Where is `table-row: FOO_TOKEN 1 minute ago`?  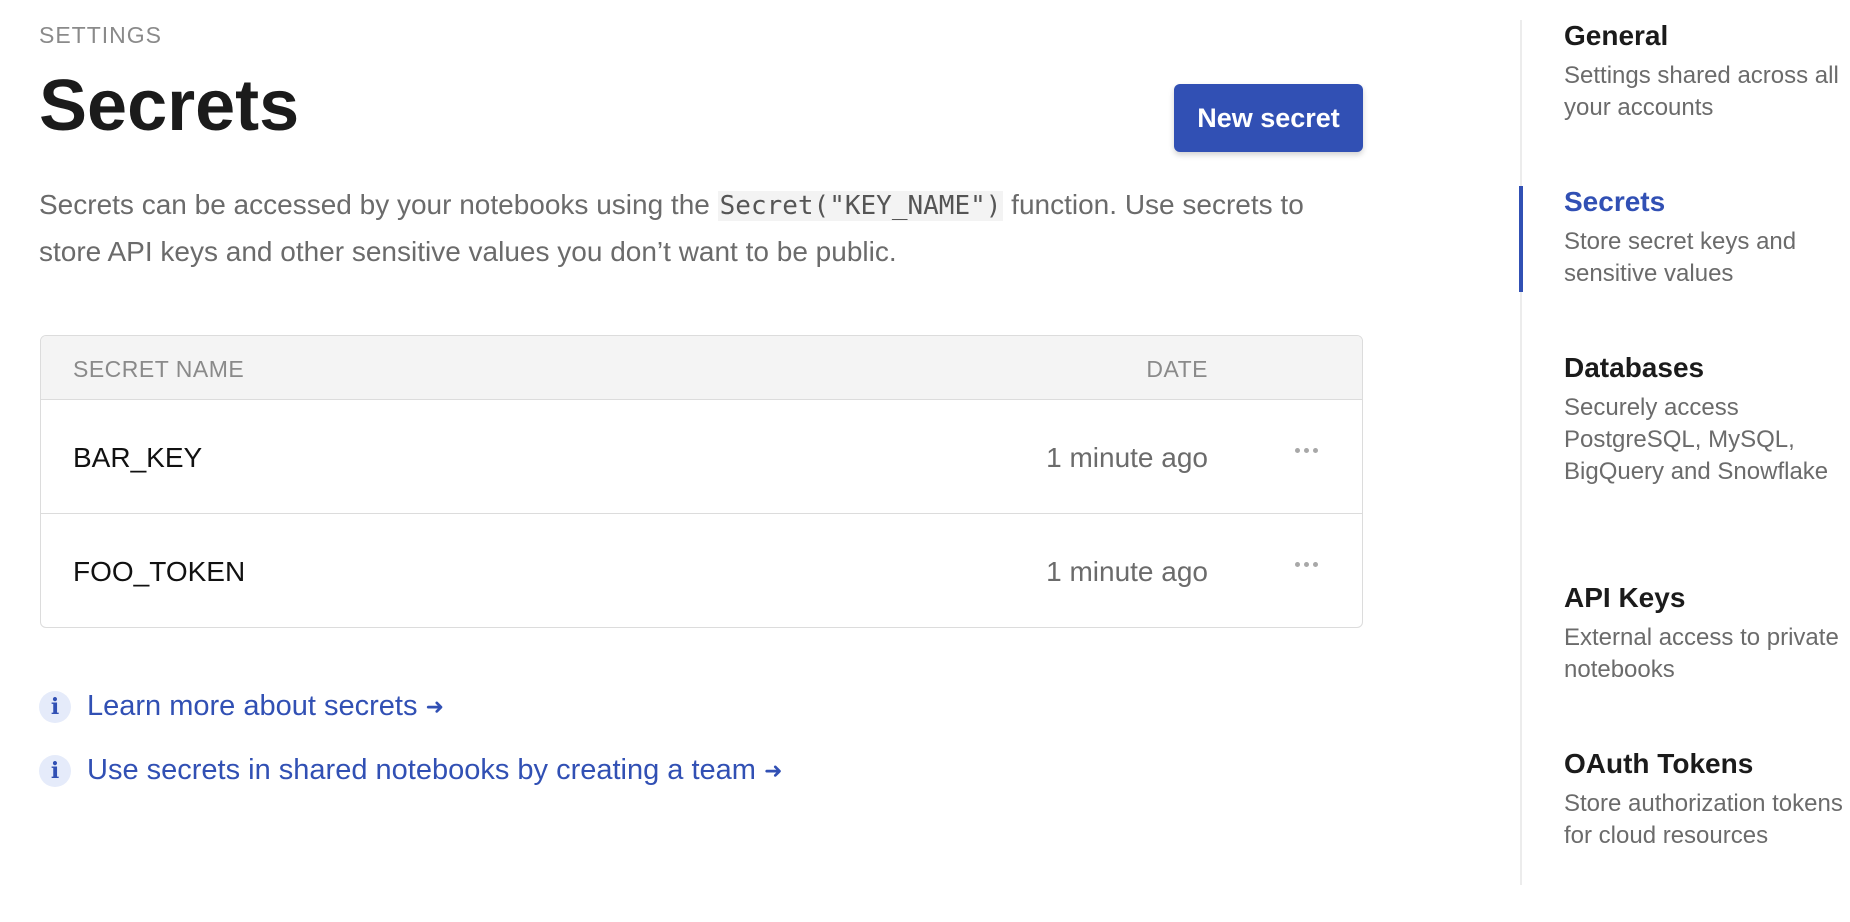 table-row: FOO_TOKEN 1 minute ago is located at coordinates (701, 570).